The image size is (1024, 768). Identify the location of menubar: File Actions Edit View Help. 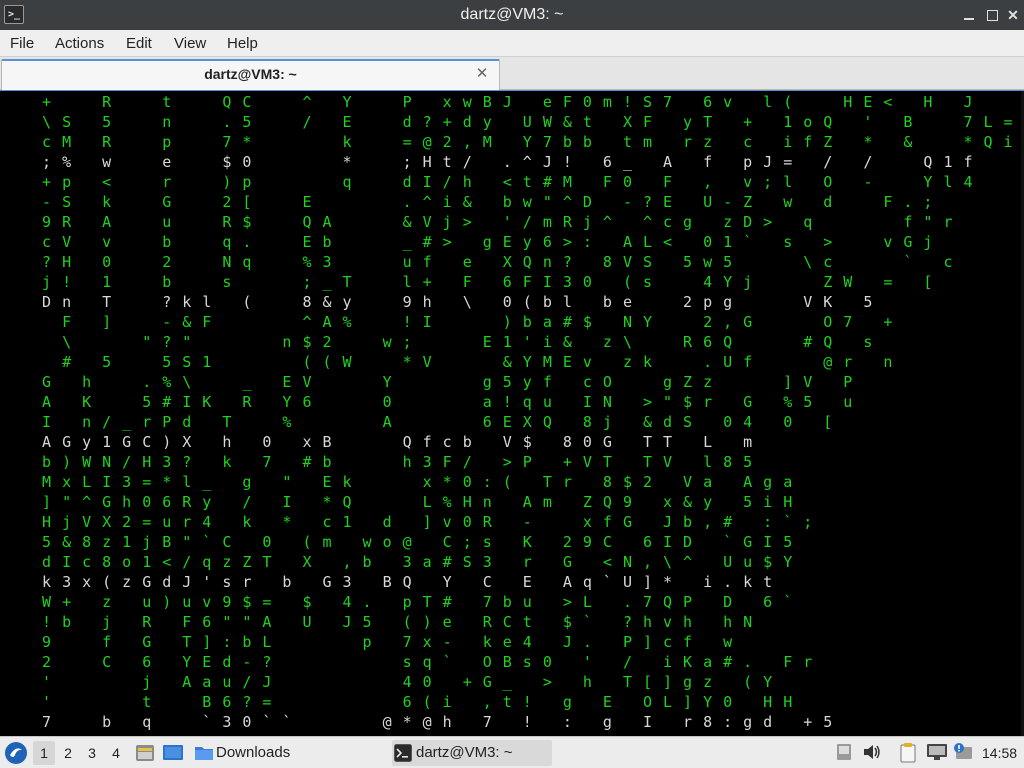
(512, 43).